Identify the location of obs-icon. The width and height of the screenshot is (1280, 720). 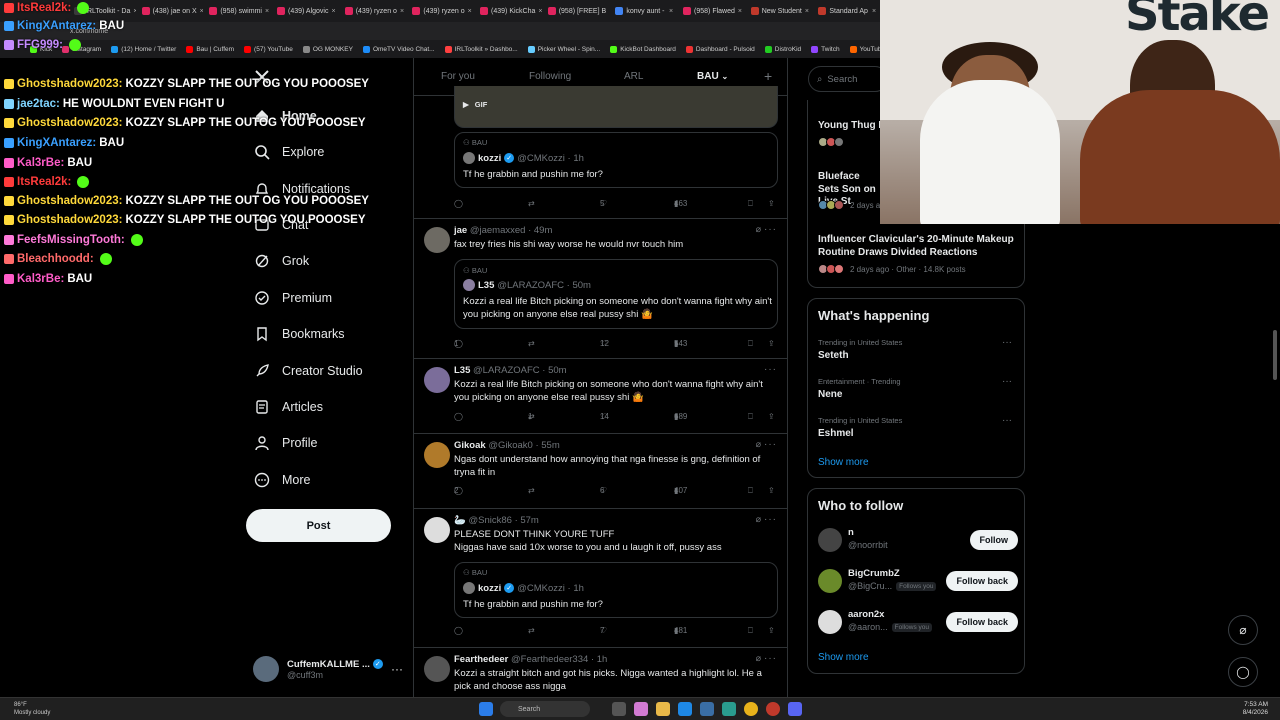
(773, 709).